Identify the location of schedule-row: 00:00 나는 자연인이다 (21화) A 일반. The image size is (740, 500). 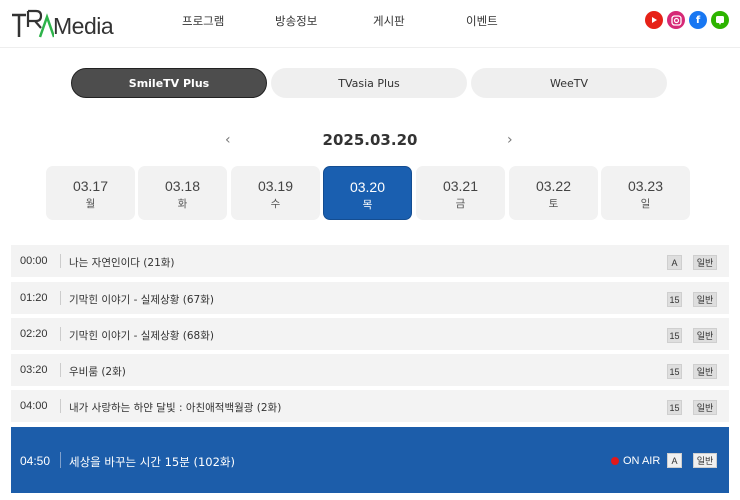
(370, 261).